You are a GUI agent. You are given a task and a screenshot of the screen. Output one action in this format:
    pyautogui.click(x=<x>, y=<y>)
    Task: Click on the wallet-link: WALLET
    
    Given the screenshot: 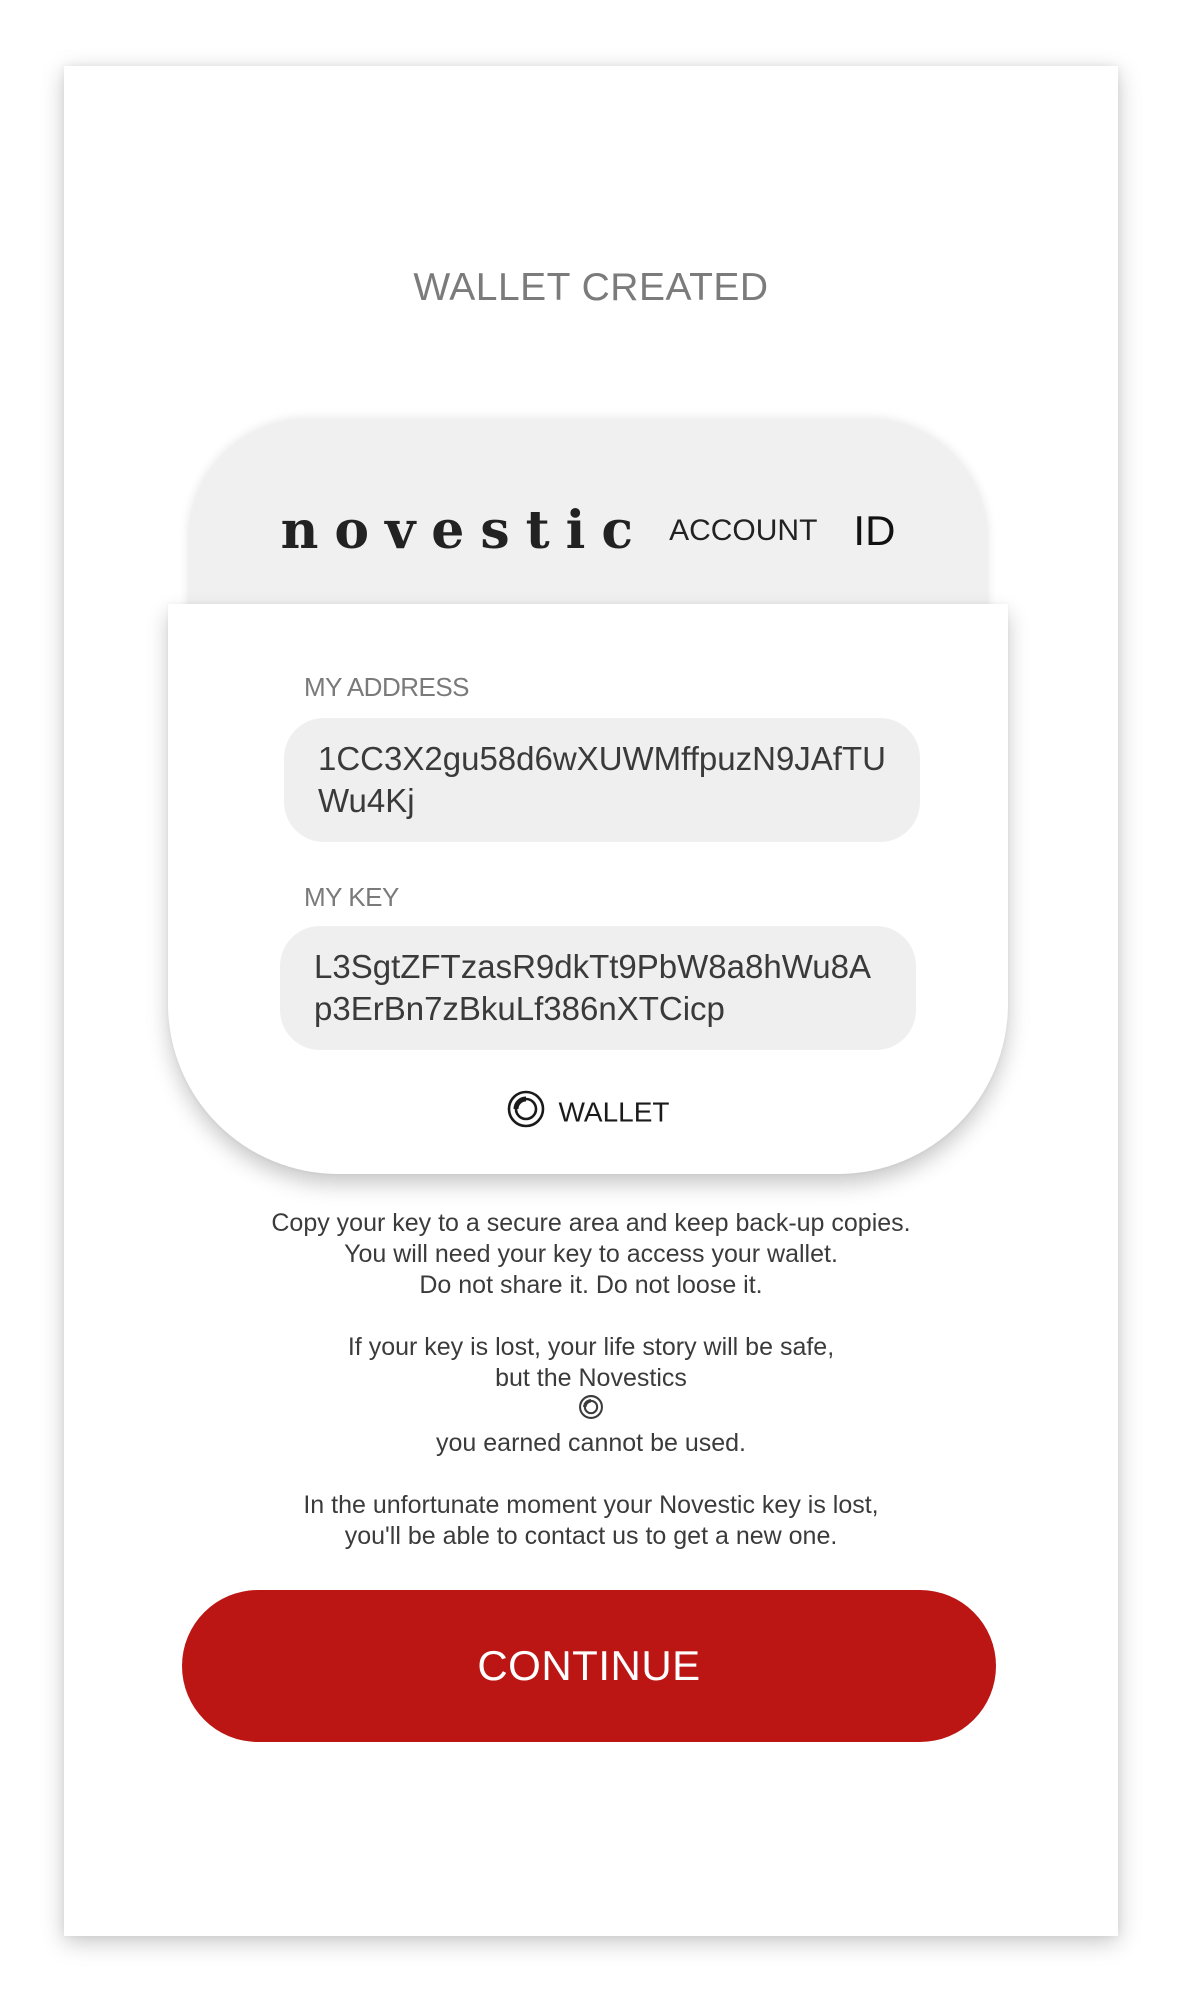 What is the action you would take?
    pyautogui.click(x=588, y=1112)
    